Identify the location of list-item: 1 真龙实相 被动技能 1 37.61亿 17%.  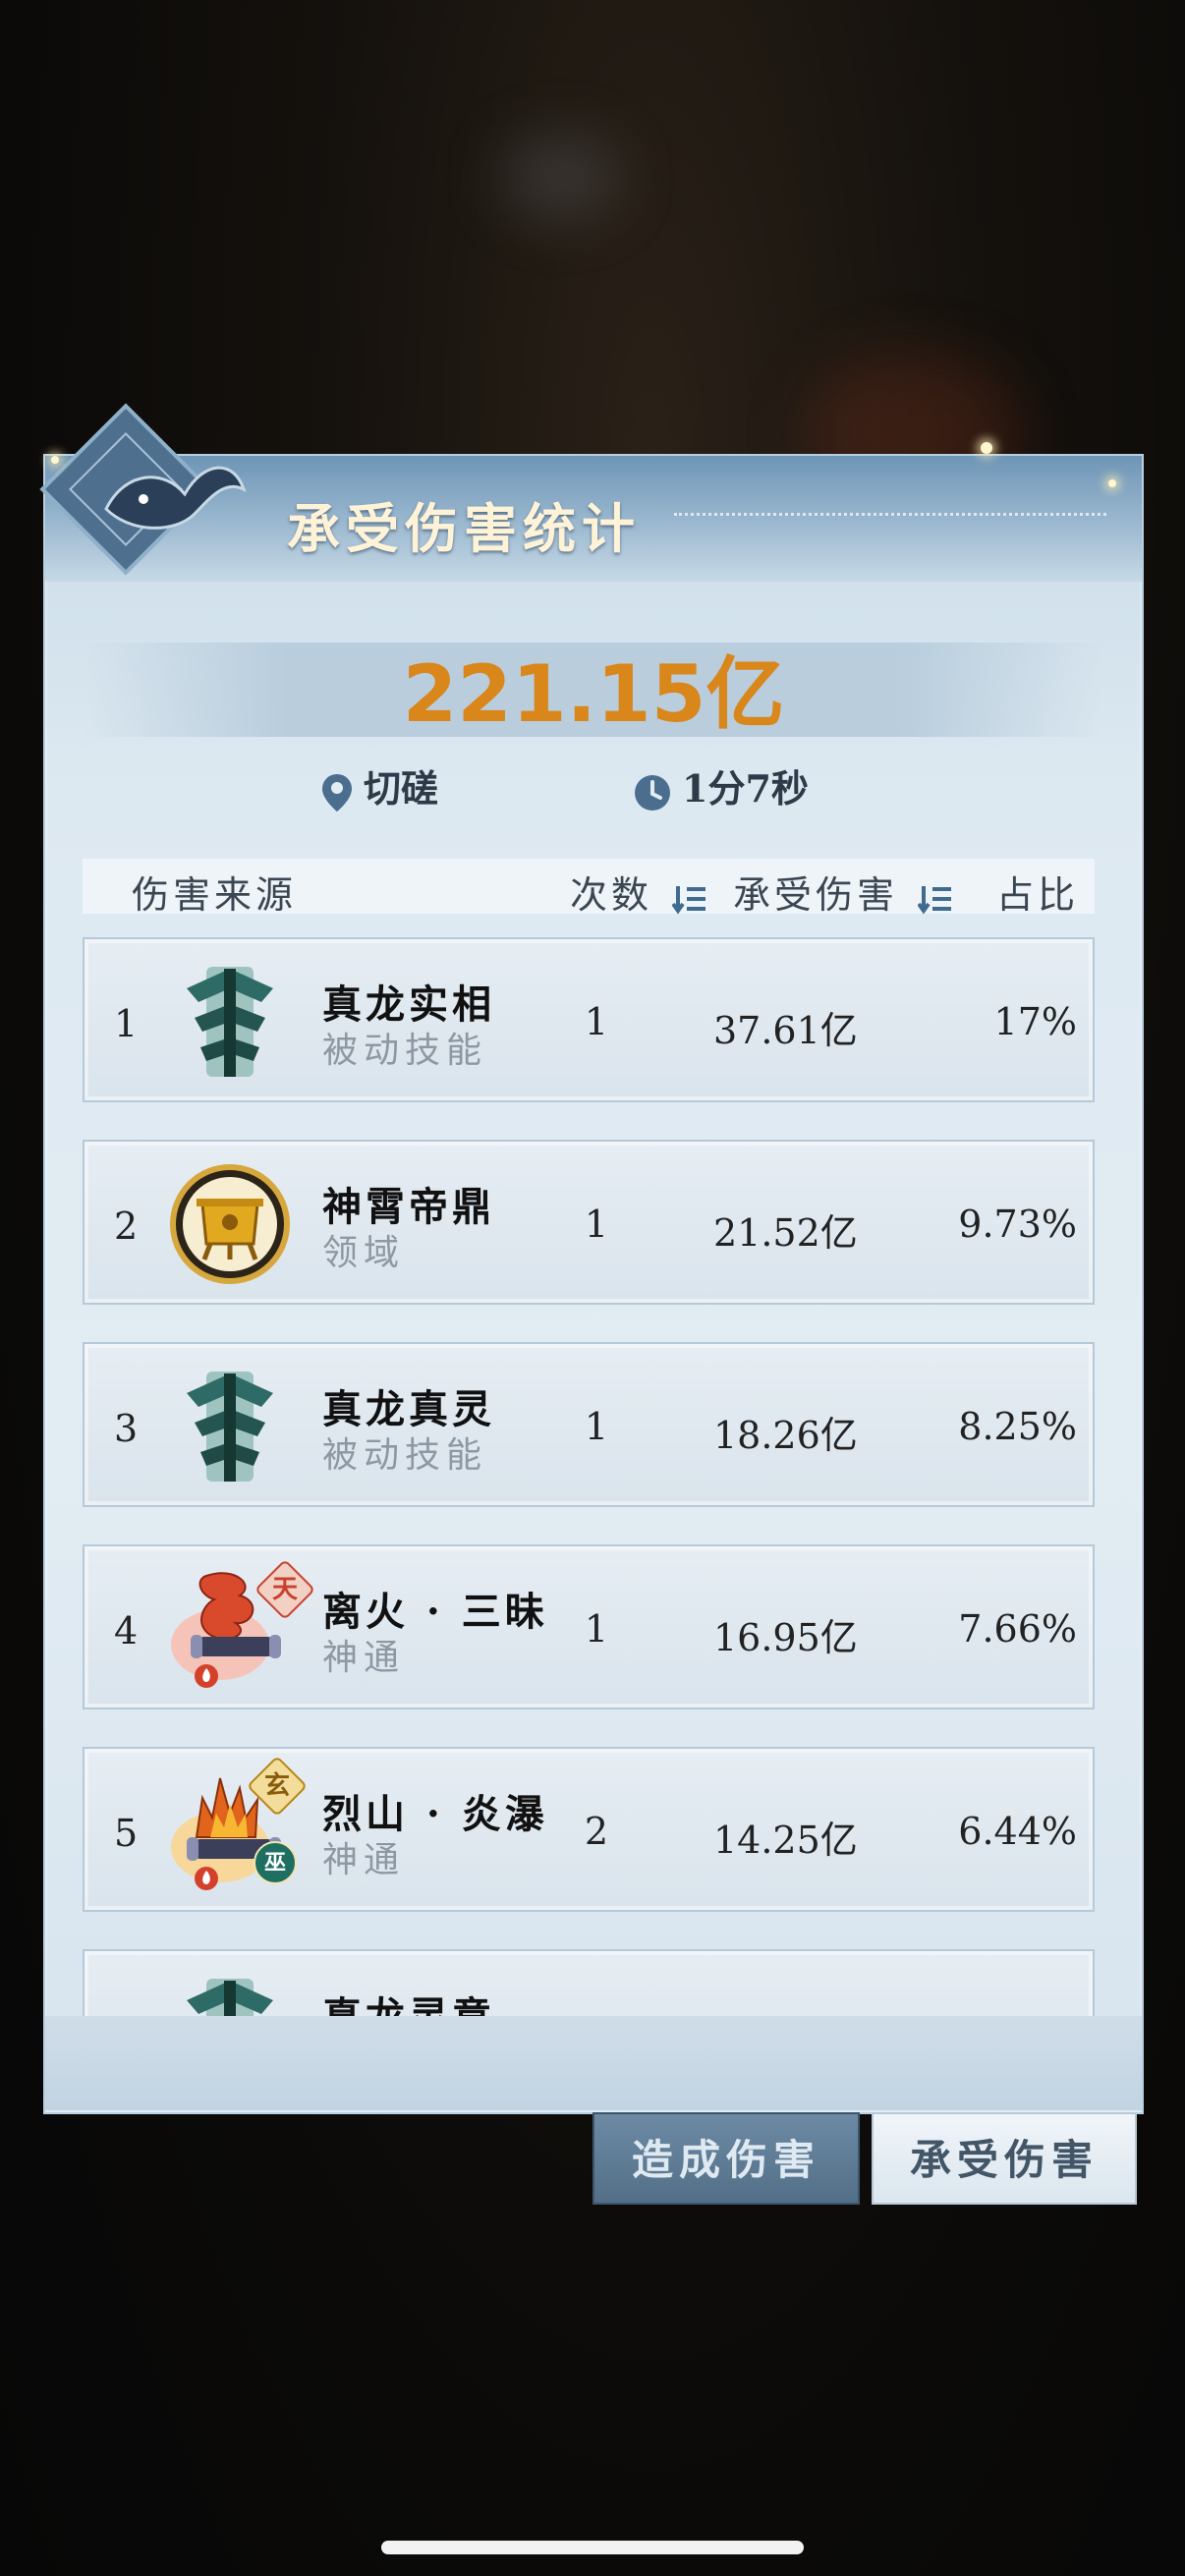
(589, 1019).